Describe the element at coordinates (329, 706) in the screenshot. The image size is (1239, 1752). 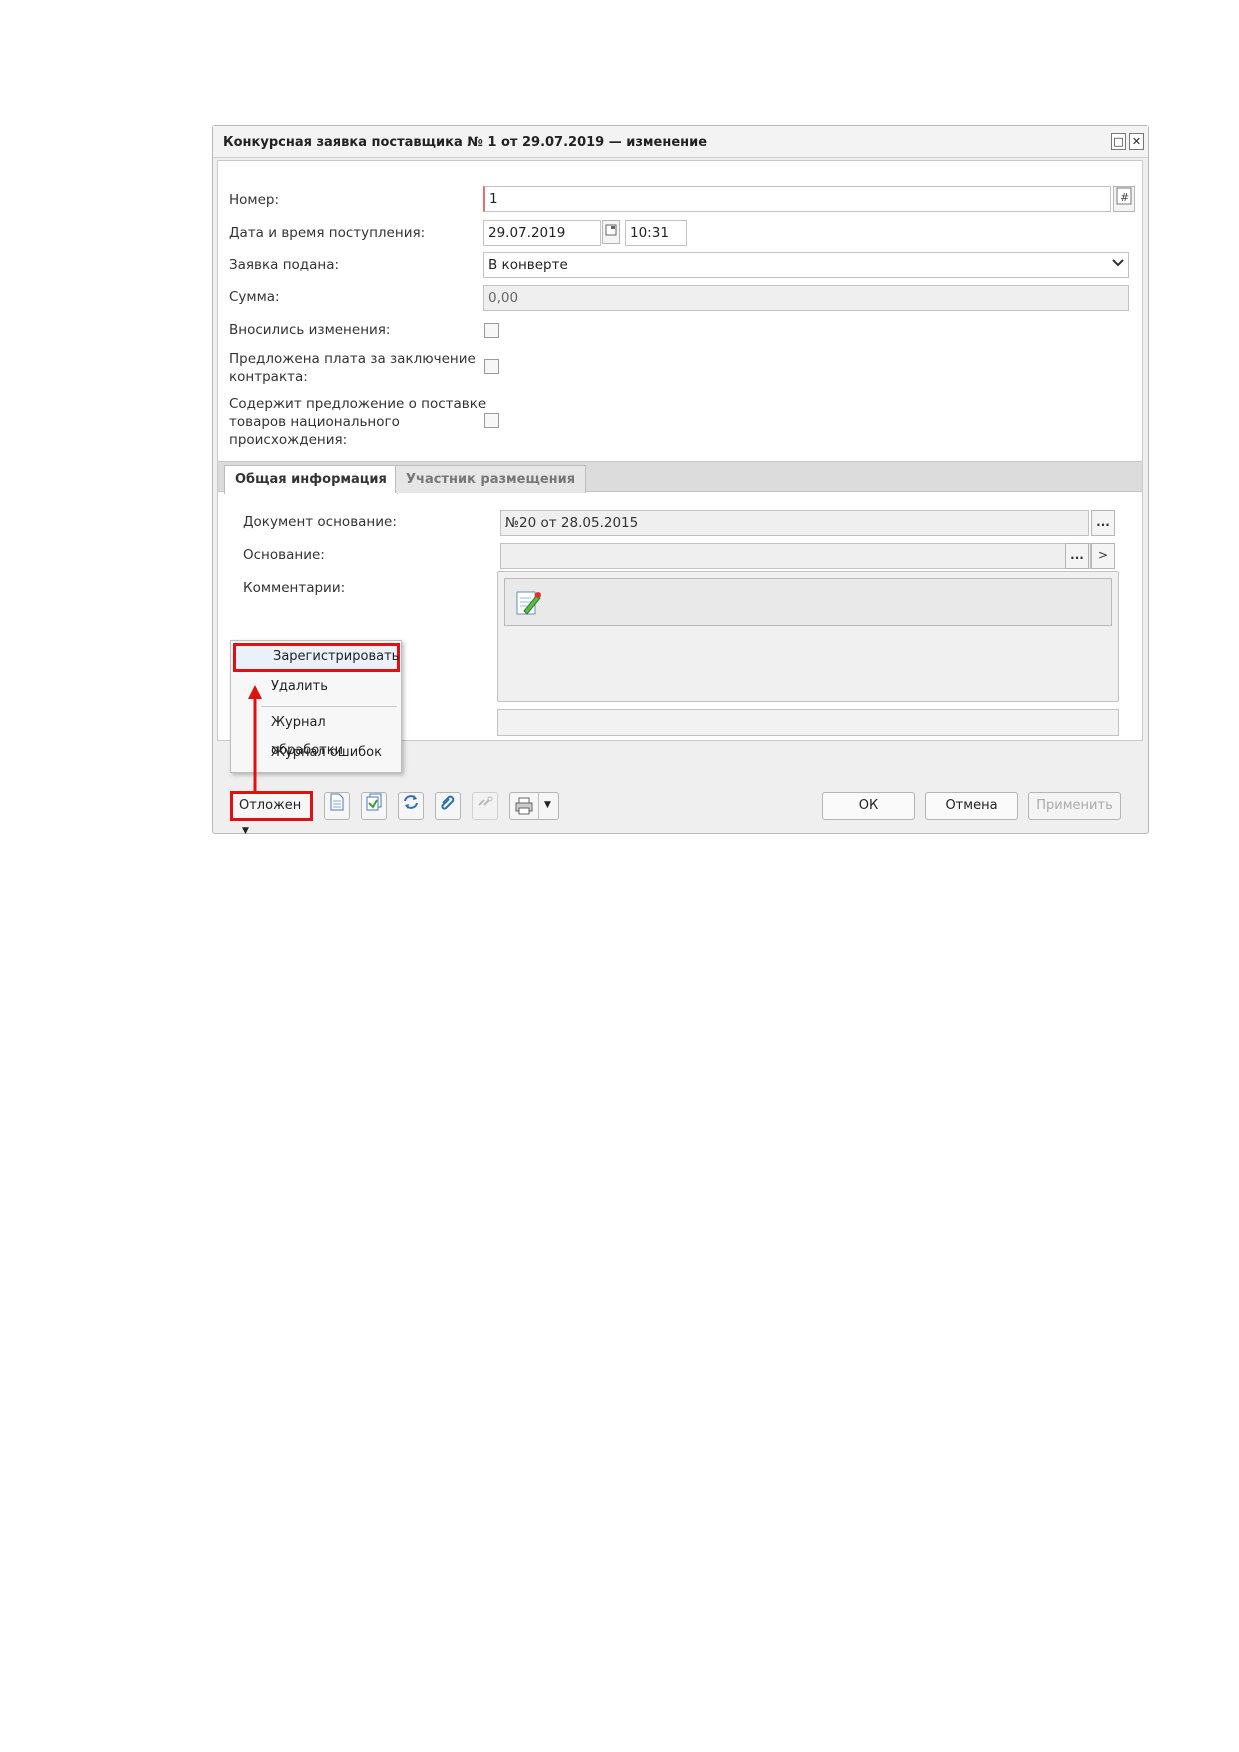
I see `menu-separator` at that location.